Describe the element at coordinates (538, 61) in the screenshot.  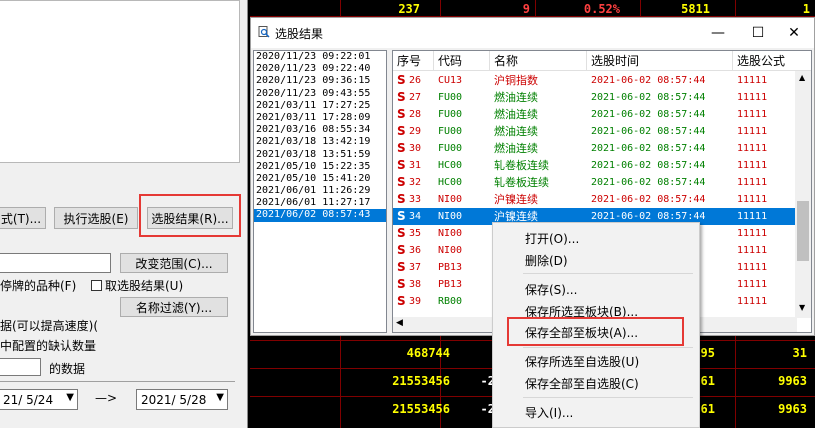
I see `col-header-name: 名称` at that location.